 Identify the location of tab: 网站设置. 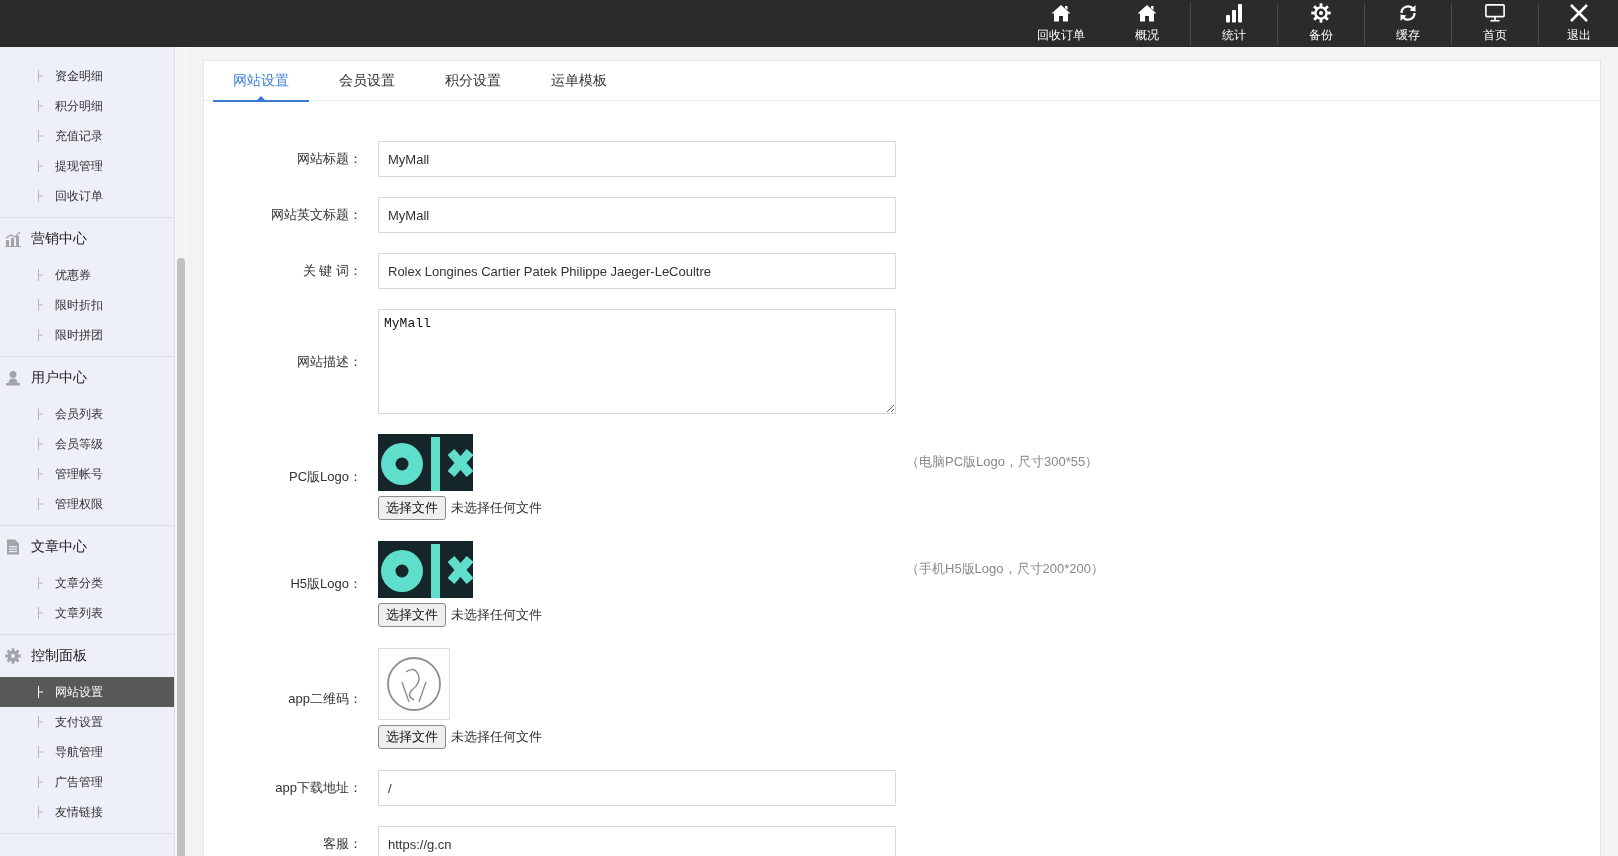
(261, 81).